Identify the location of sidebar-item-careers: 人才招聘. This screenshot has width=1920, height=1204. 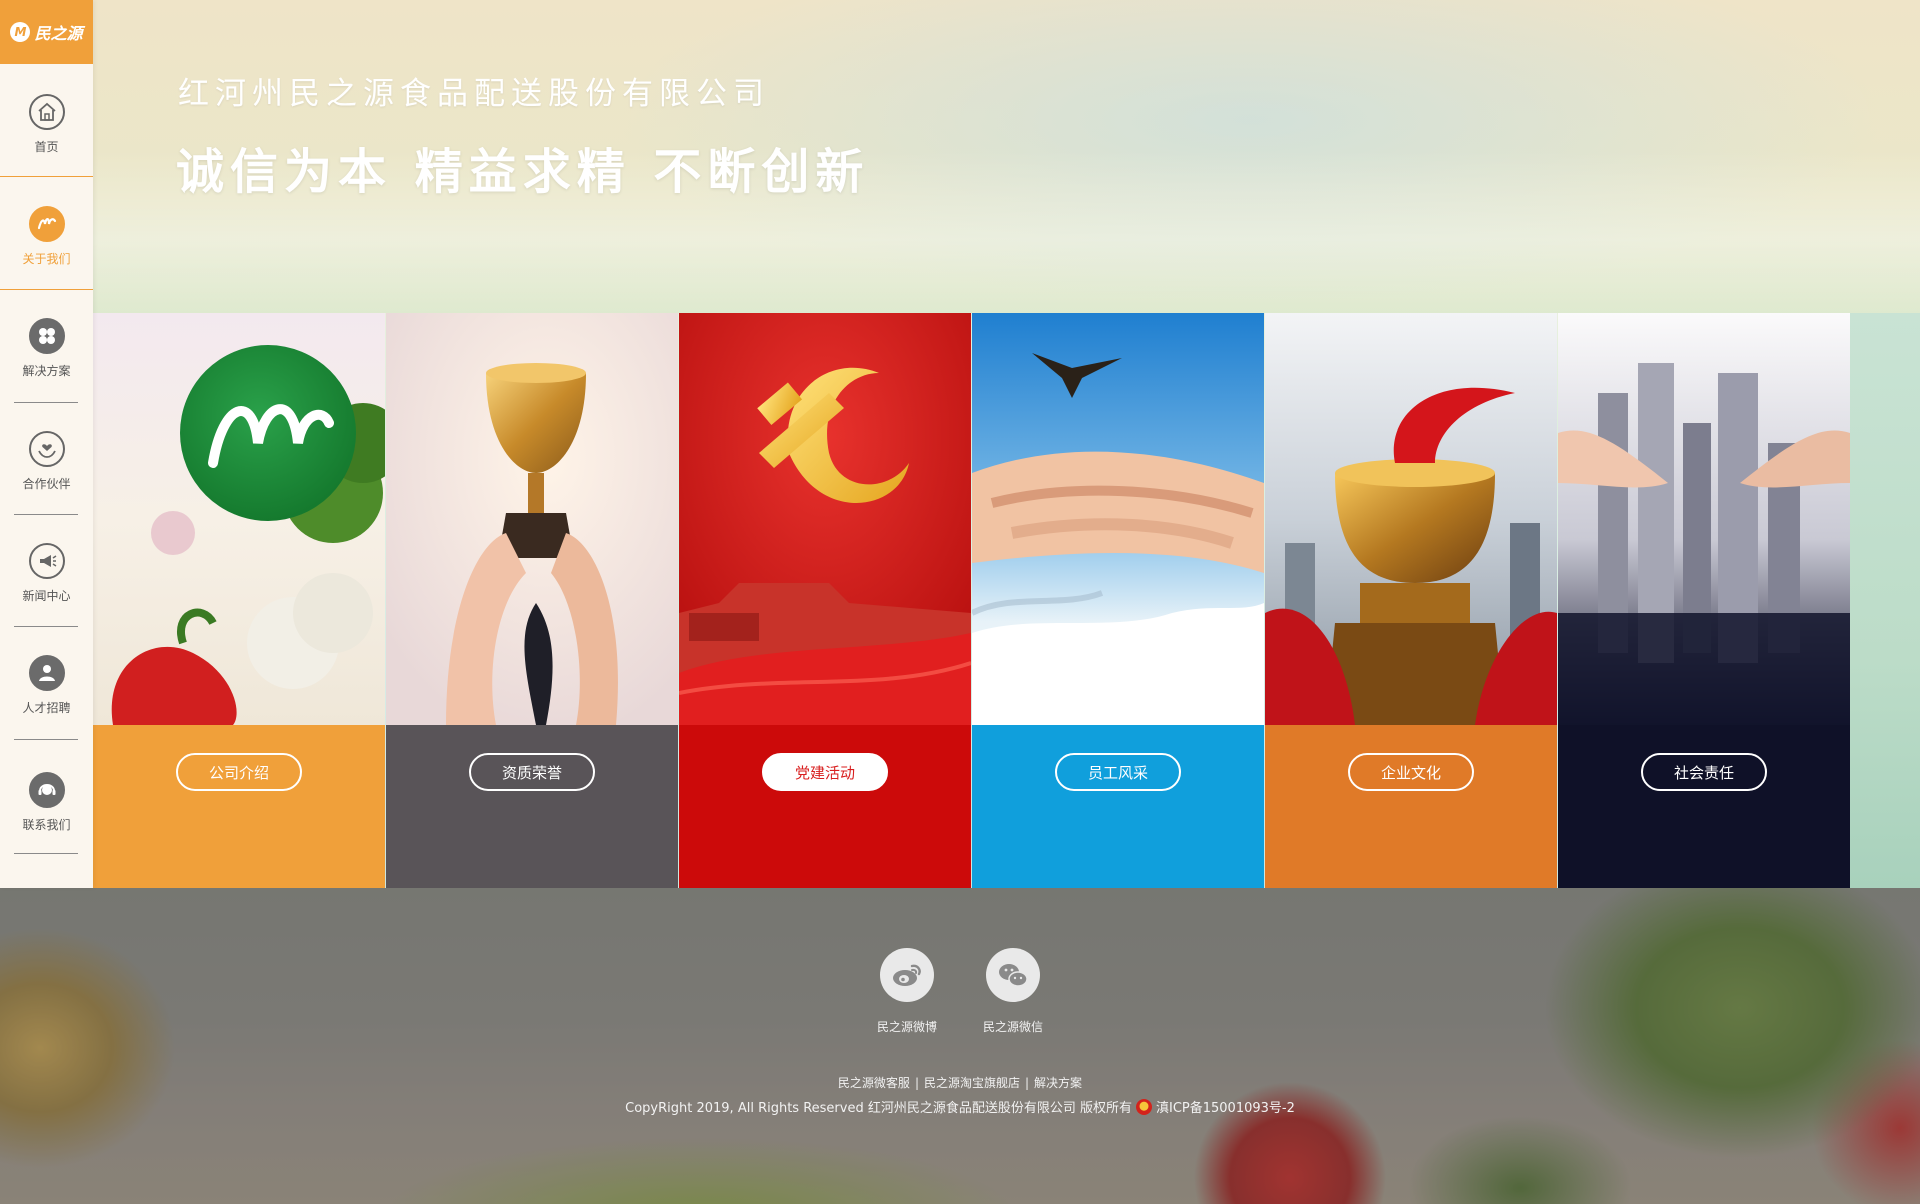
(46, 685).